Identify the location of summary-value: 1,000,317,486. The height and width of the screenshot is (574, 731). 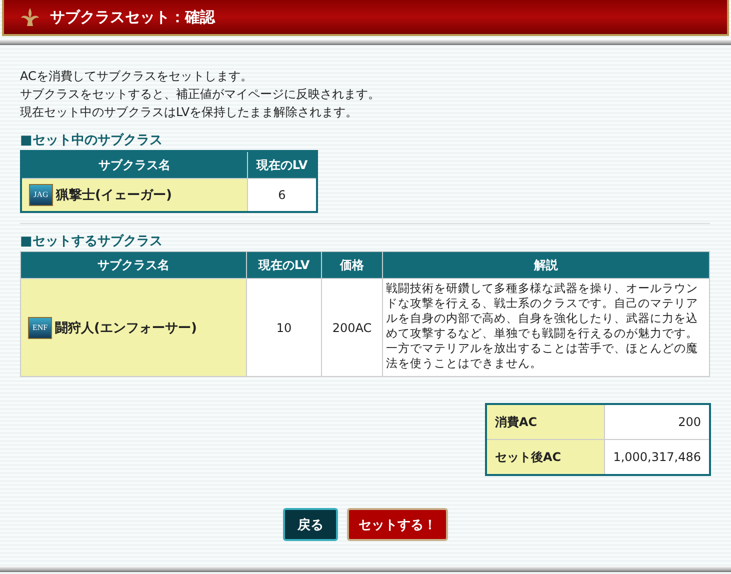
(657, 457).